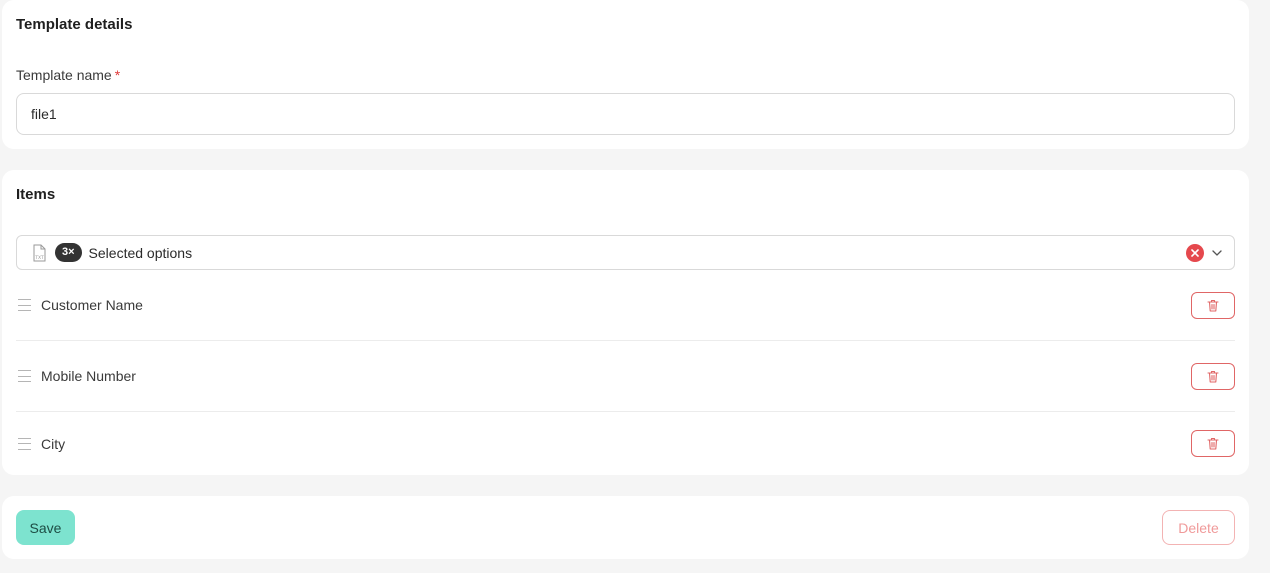  I want to click on items-multi-select: TXT 3× Selected options, so click(625, 252).